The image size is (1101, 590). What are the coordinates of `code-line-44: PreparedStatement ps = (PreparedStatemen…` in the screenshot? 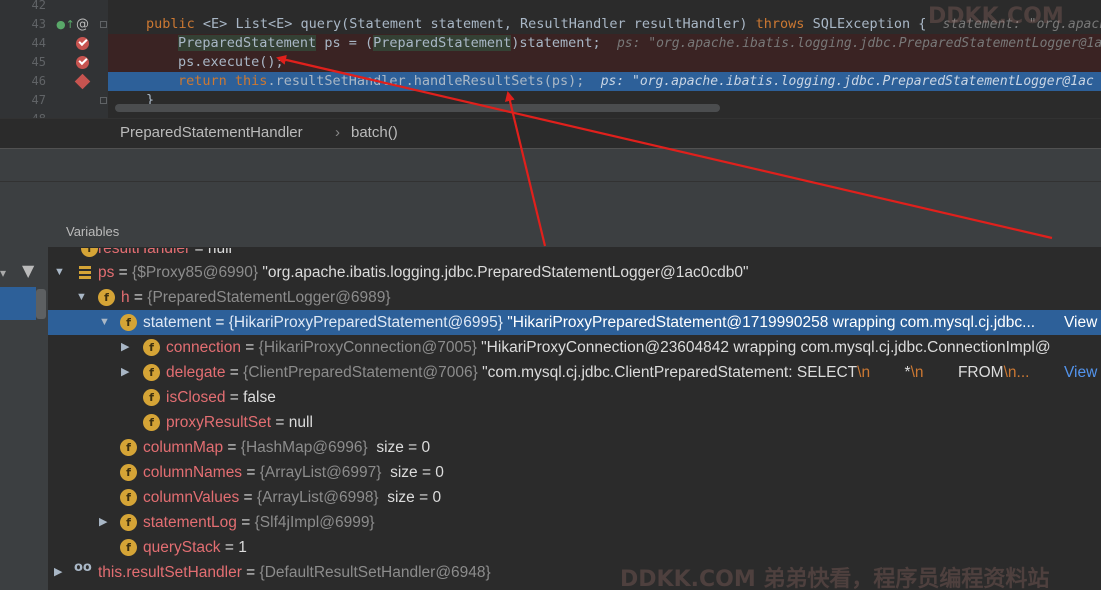 It's located at (604, 43).